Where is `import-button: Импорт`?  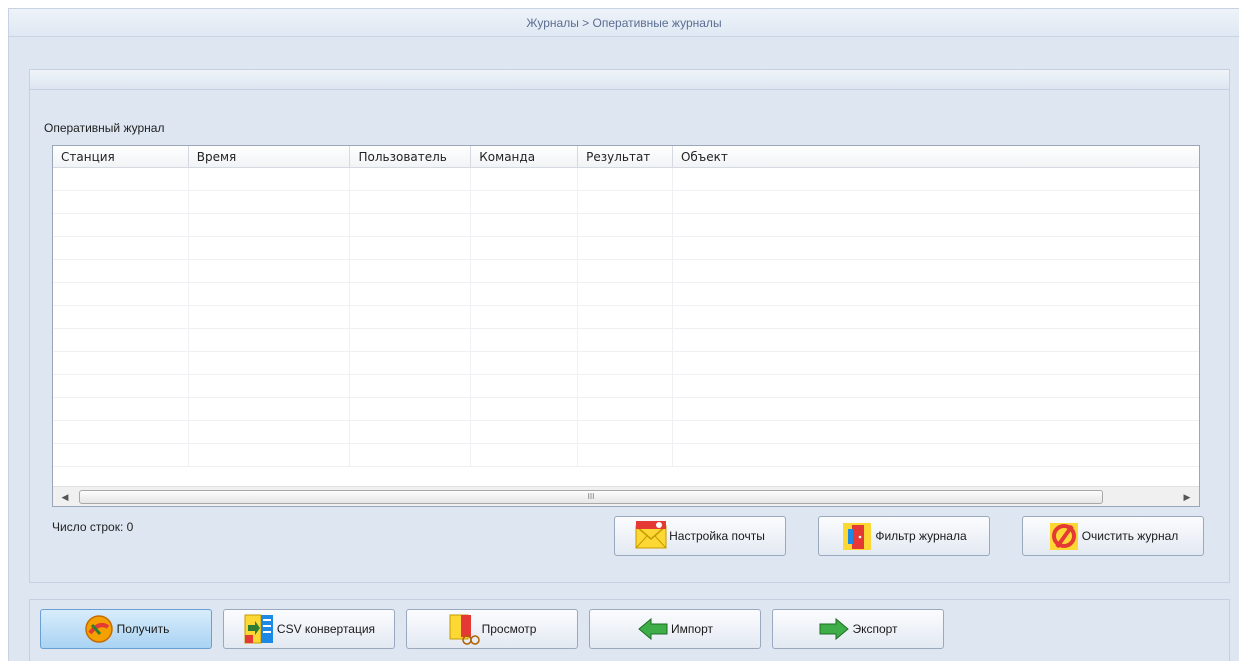 import-button: Импорт is located at coordinates (675, 629).